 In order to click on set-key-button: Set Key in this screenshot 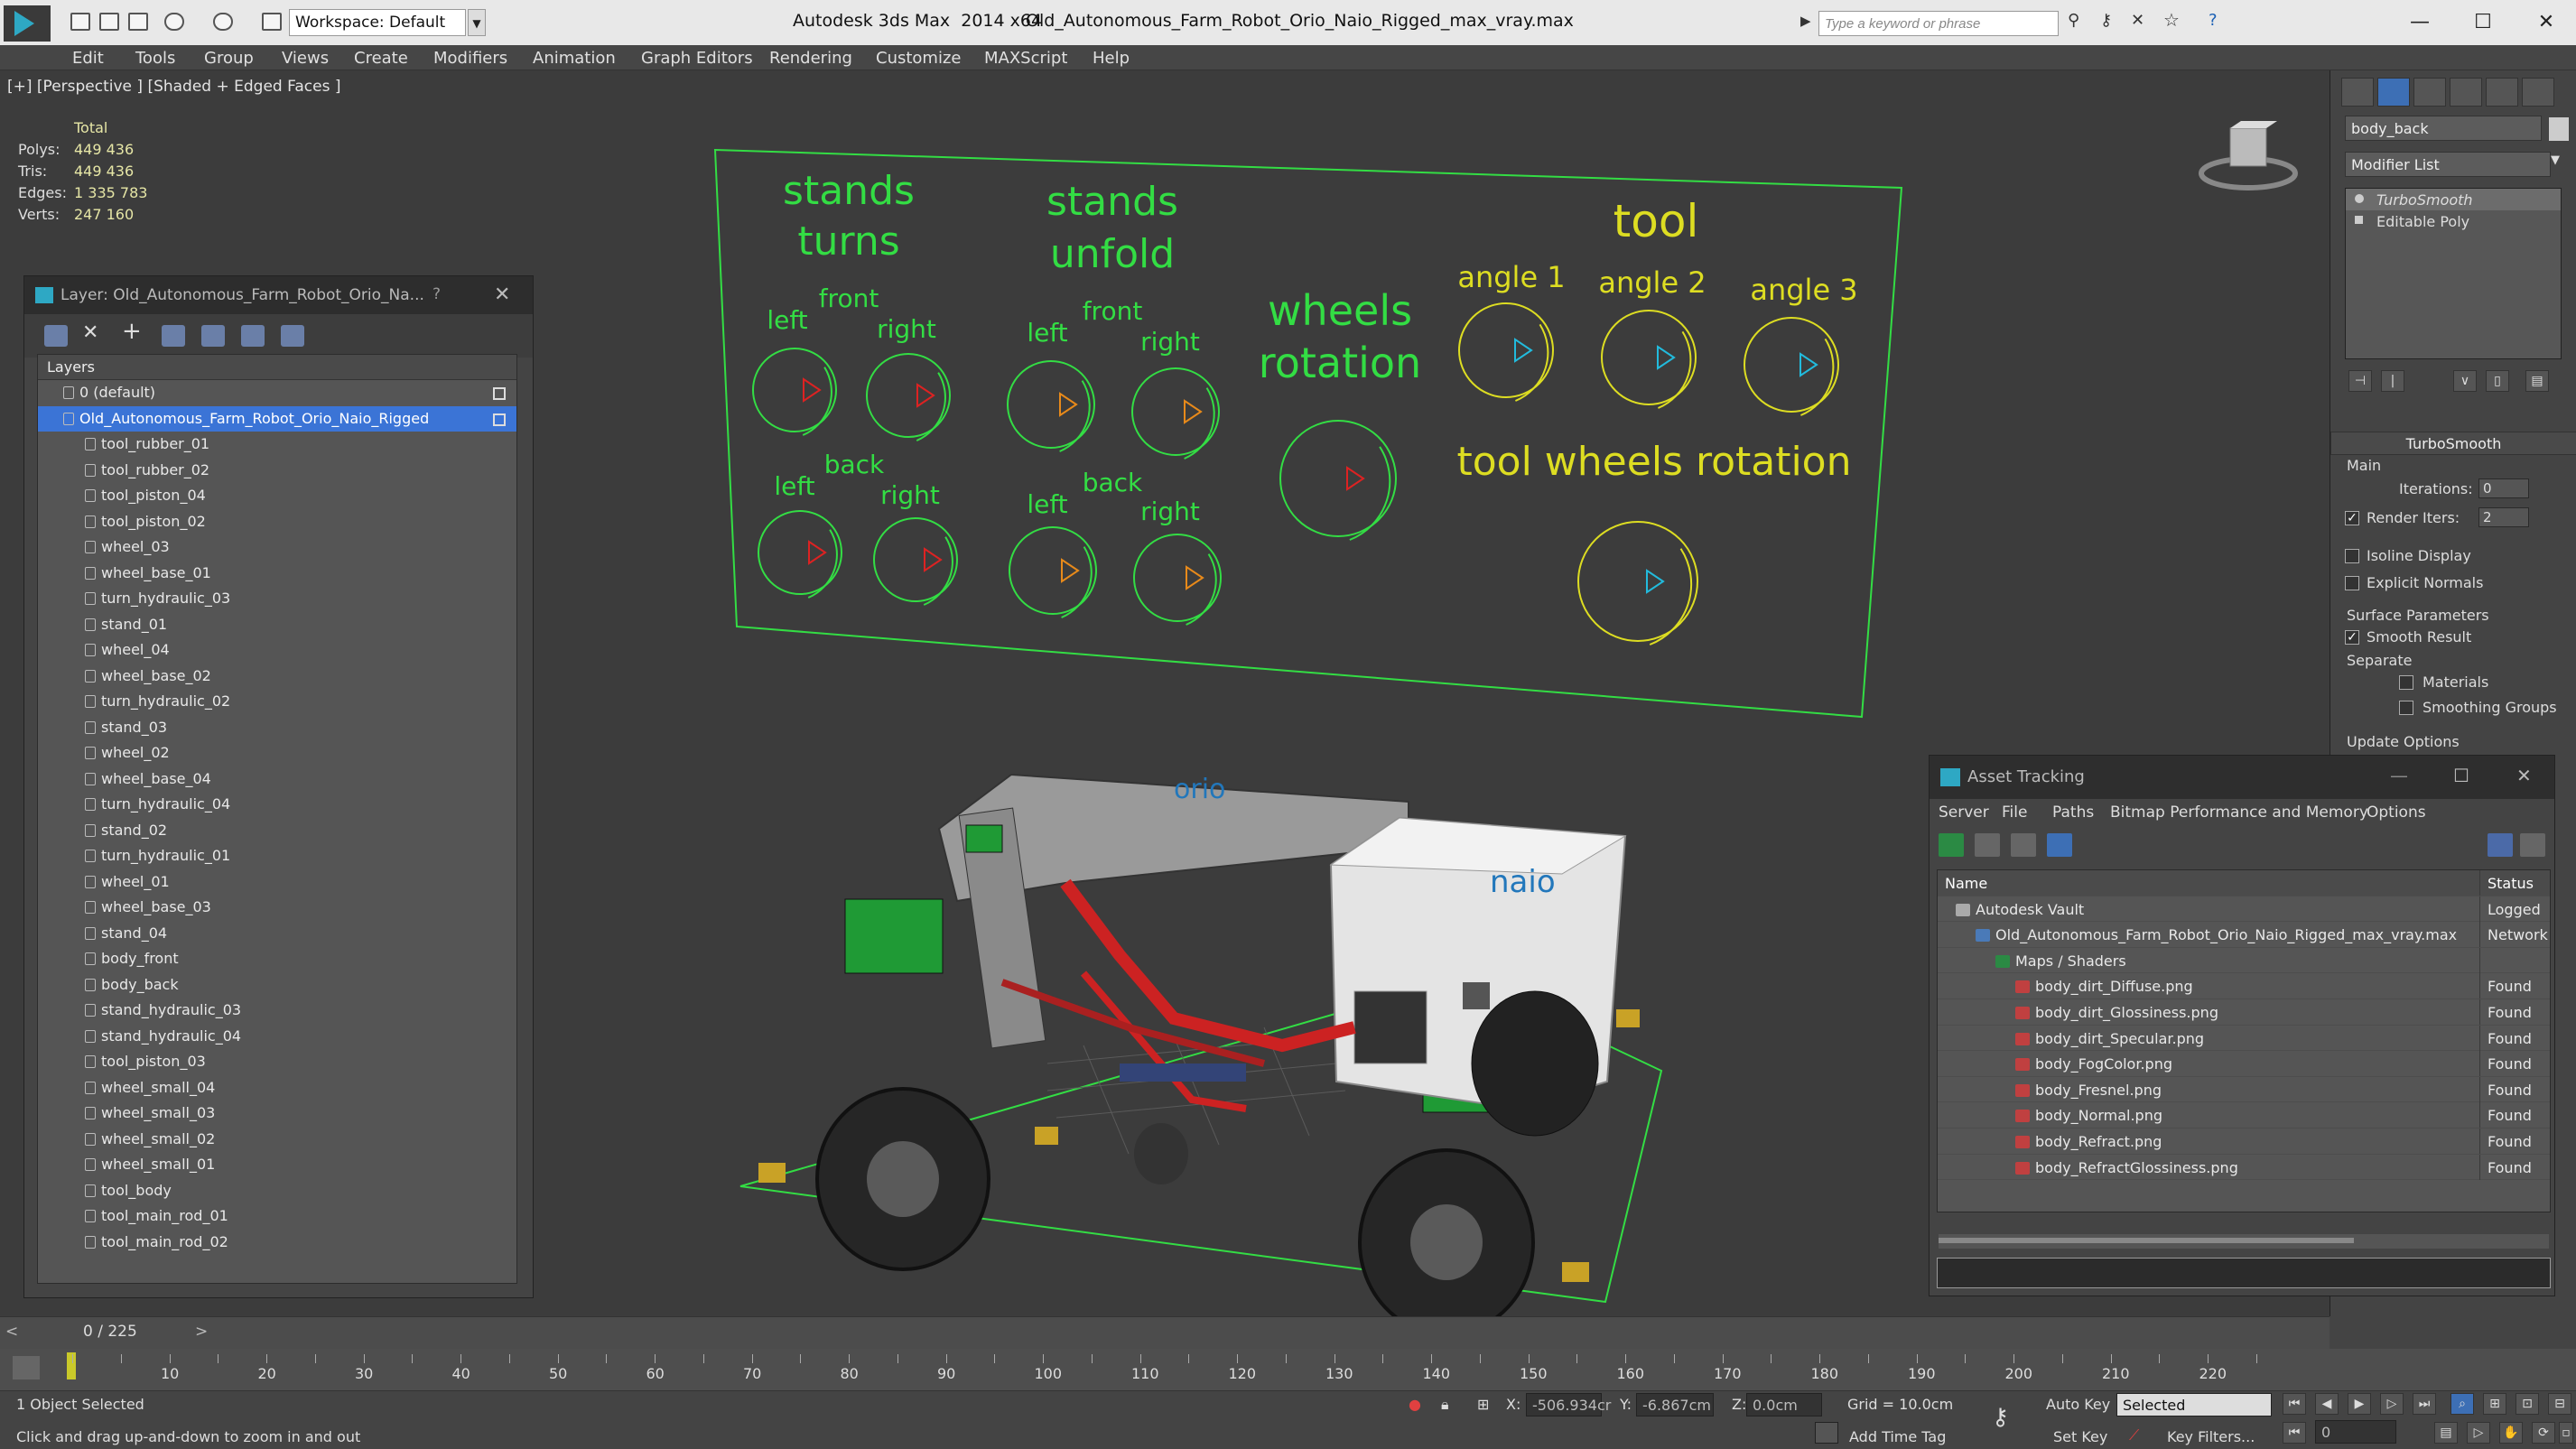, I will do `click(2080, 1436)`.